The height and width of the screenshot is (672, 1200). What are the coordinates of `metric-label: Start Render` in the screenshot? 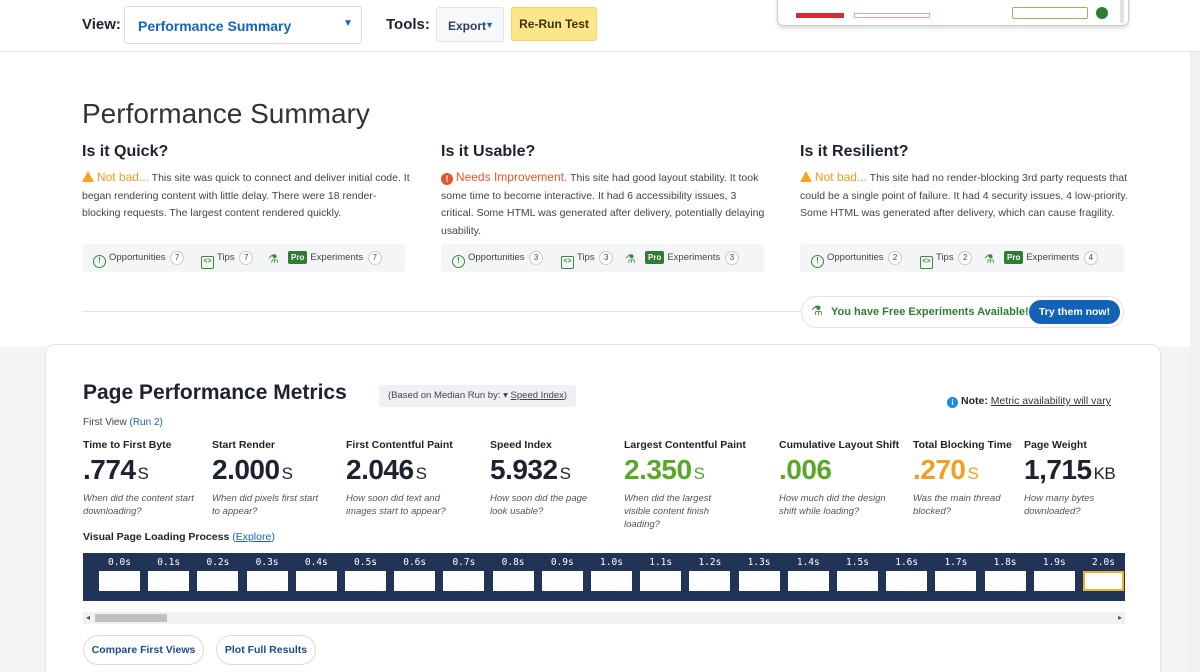 It's located at (244, 445).